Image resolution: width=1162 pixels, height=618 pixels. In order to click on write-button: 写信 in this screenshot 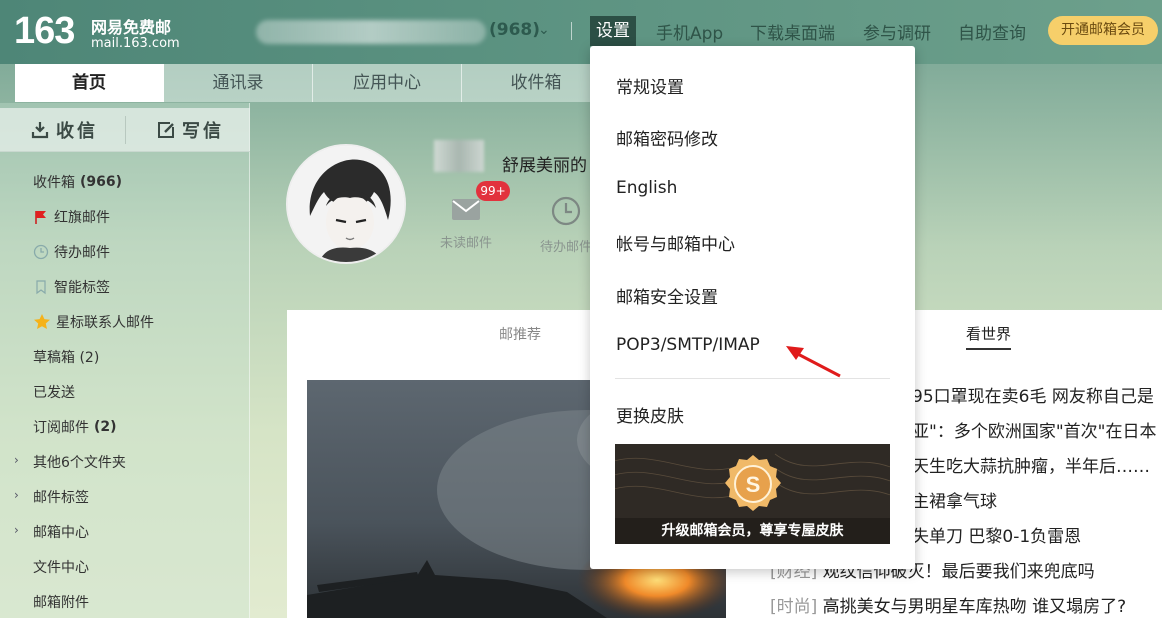, I will do `click(190, 130)`.